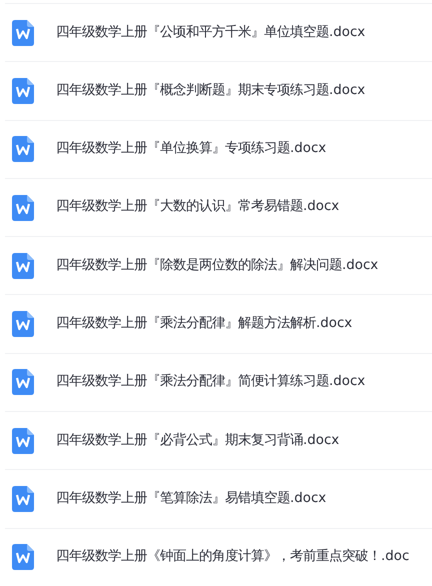 This screenshot has height=586, width=432. Describe the element at coordinates (211, 33) in the screenshot. I see `file-name: 四年级数学上册『公顷和平方千米』单位填空题.docx` at that location.